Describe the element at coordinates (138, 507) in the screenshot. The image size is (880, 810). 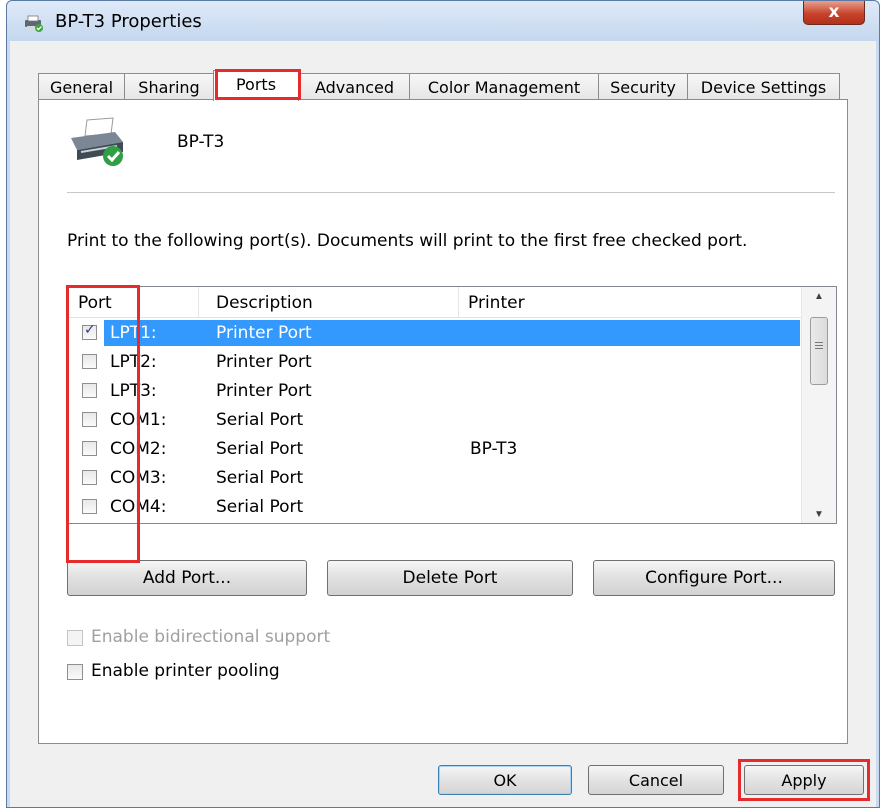
I see `port-name: COM4:` at that location.